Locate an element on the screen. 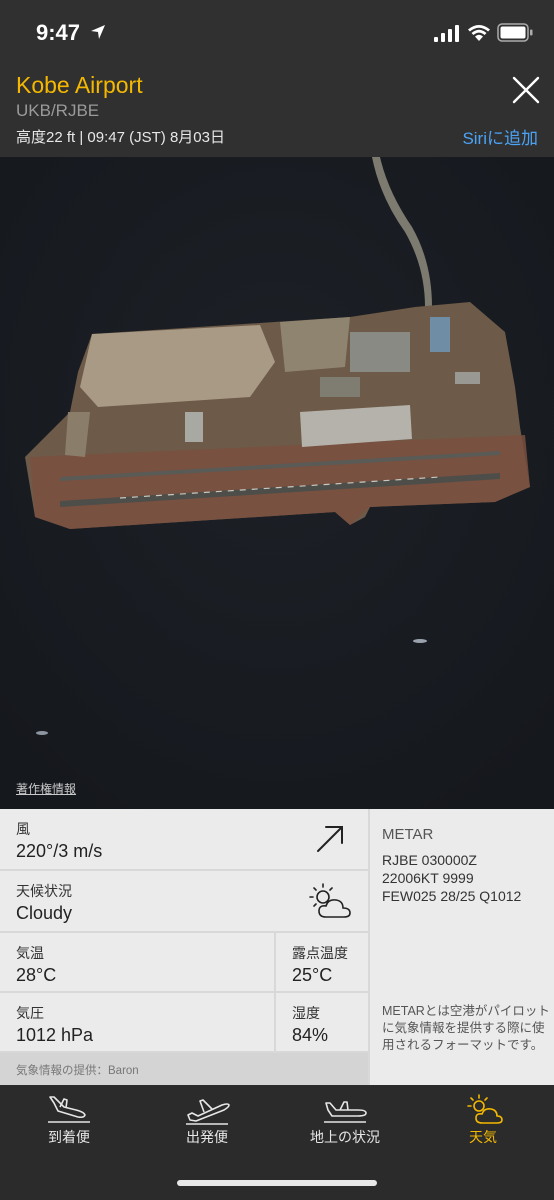  pressure-value: 1012 hPa is located at coordinates (55, 1035).